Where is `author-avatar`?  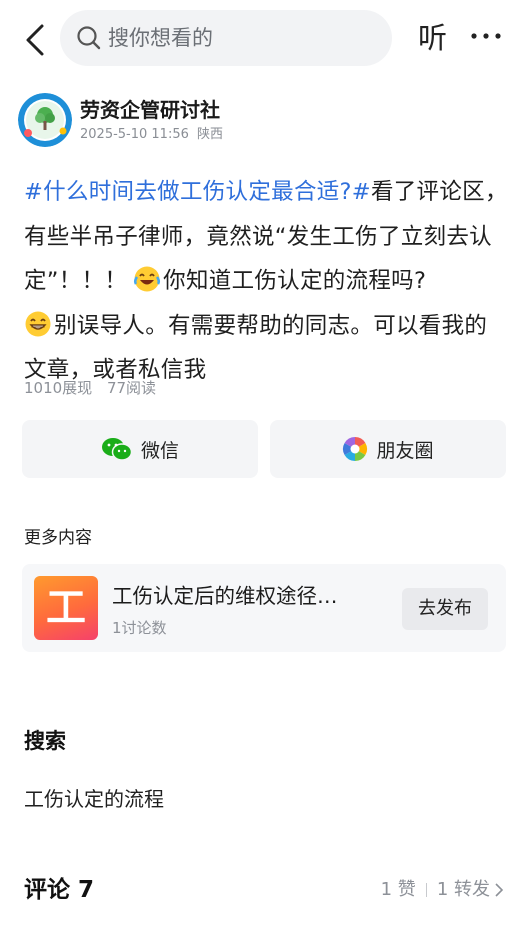
author-avatar is located at coordinates (45, 120).